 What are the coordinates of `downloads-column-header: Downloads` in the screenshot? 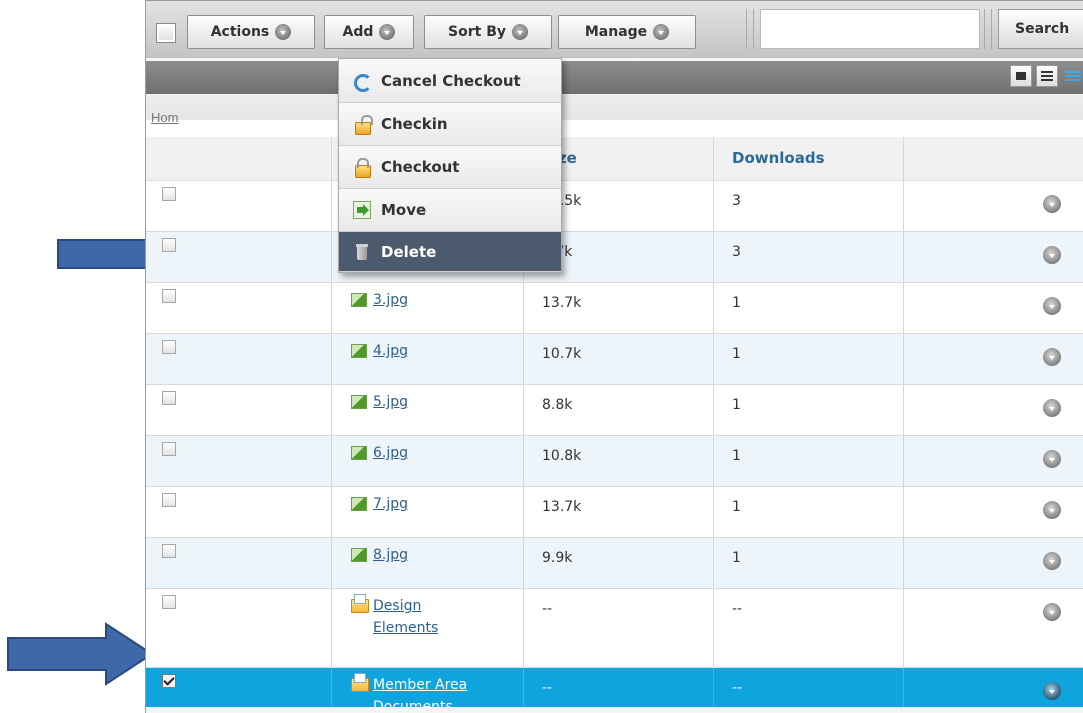 It's located at (778, 158).